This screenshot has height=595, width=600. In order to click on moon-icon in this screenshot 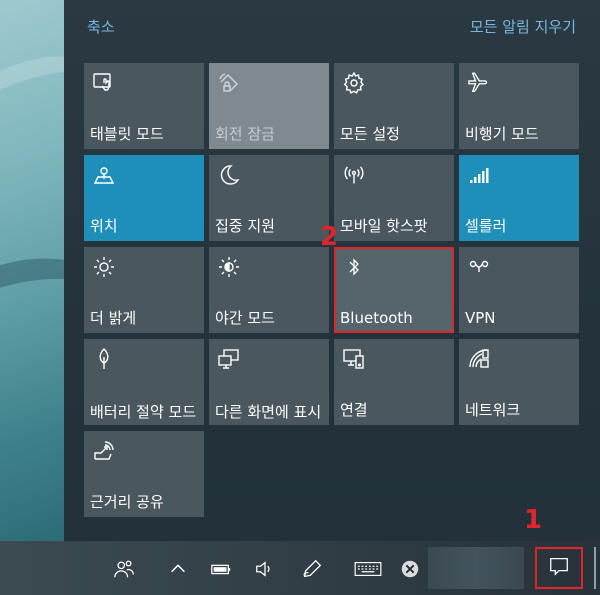, I will do `click(229, 175)`.